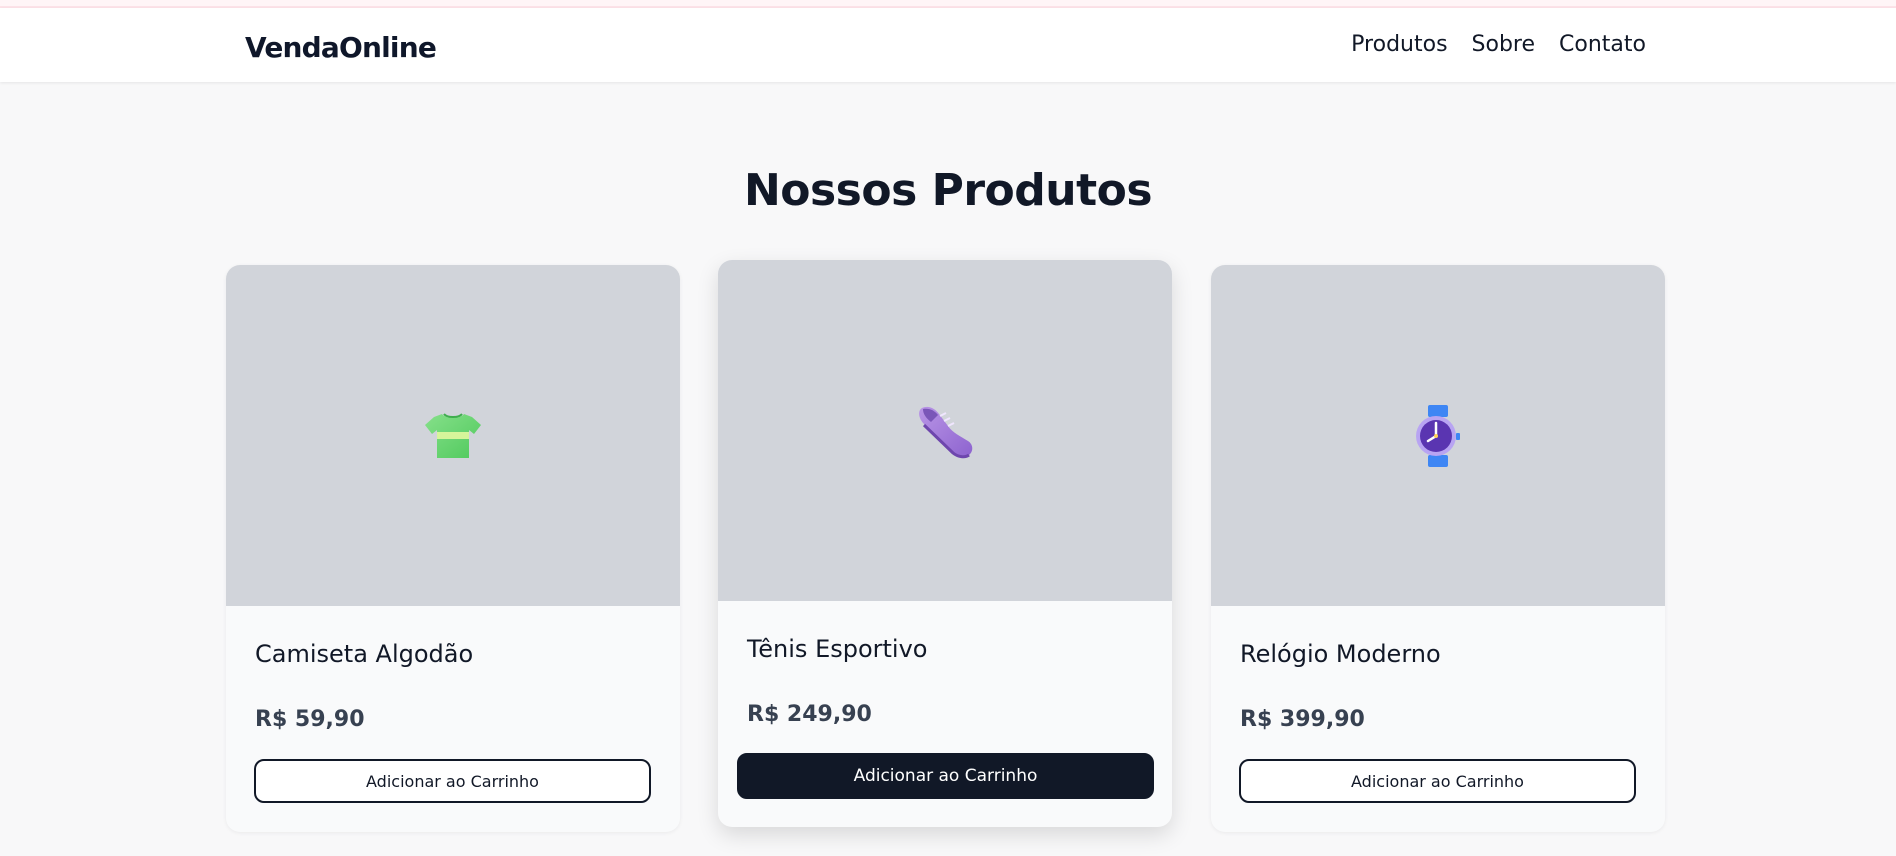 Image resolution: width=1896 pixels, height=856 pixels. What do you see at coordinates (341, 47) in the screenshot?
I see `brand-logo: VendaOnline` at bounding box center [341, 47].